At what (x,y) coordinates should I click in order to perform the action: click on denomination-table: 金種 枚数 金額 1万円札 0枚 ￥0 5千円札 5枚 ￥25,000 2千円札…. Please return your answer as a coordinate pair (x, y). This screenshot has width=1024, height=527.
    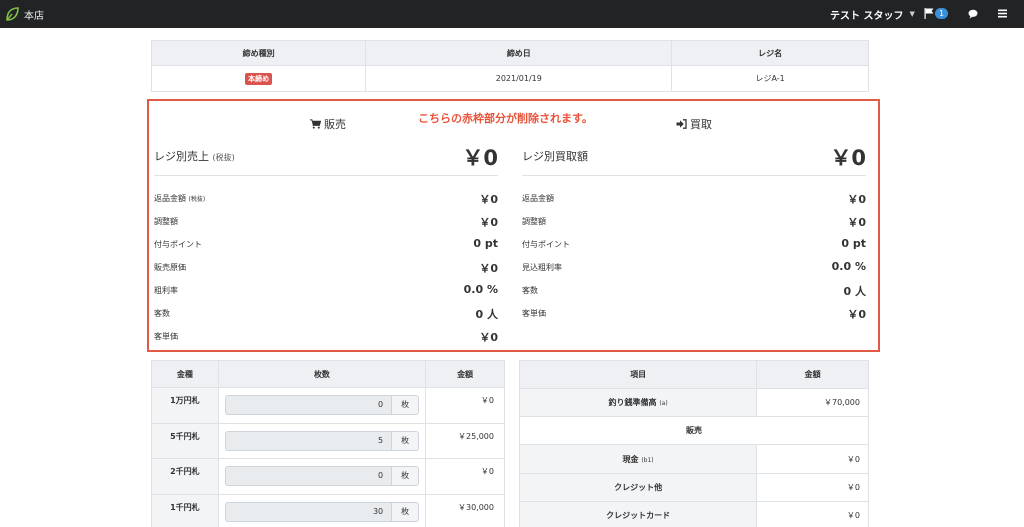
    Looking at the image, I should click on (328, 443).